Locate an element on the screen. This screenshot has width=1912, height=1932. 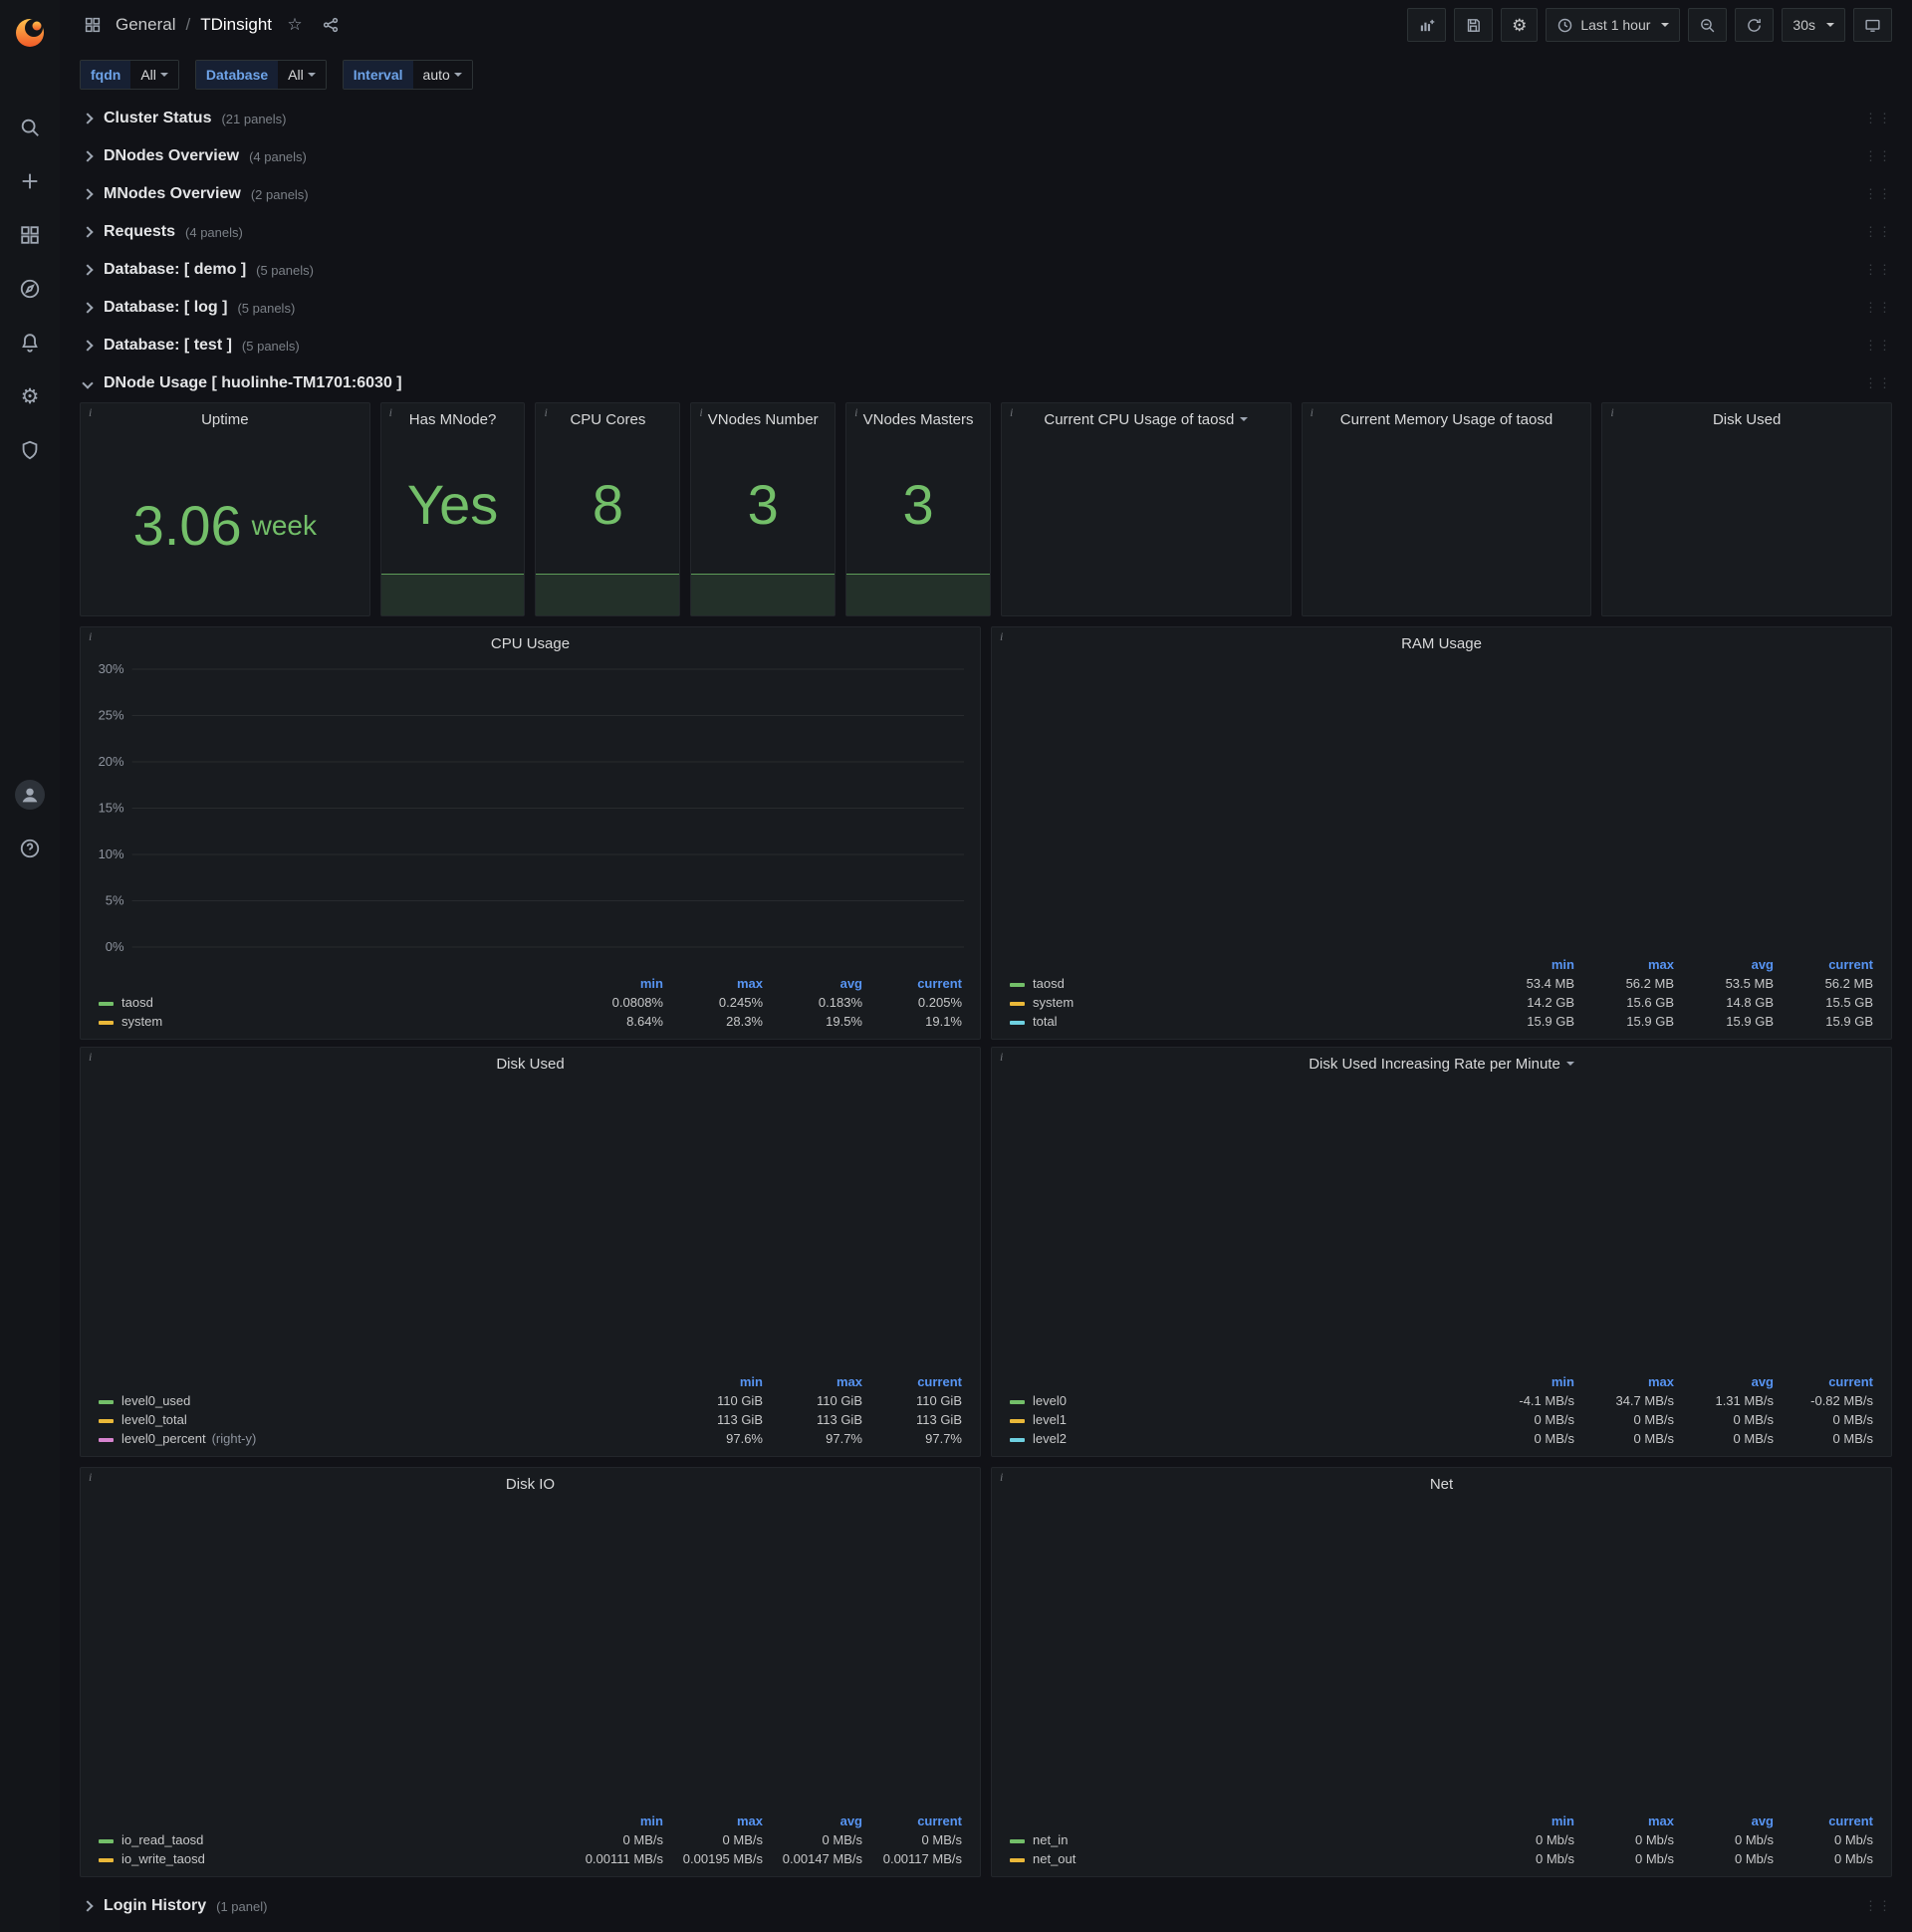
row-login-history: Login History (1 panel) ⋮⋮ is located at coordinates (986, 1906).